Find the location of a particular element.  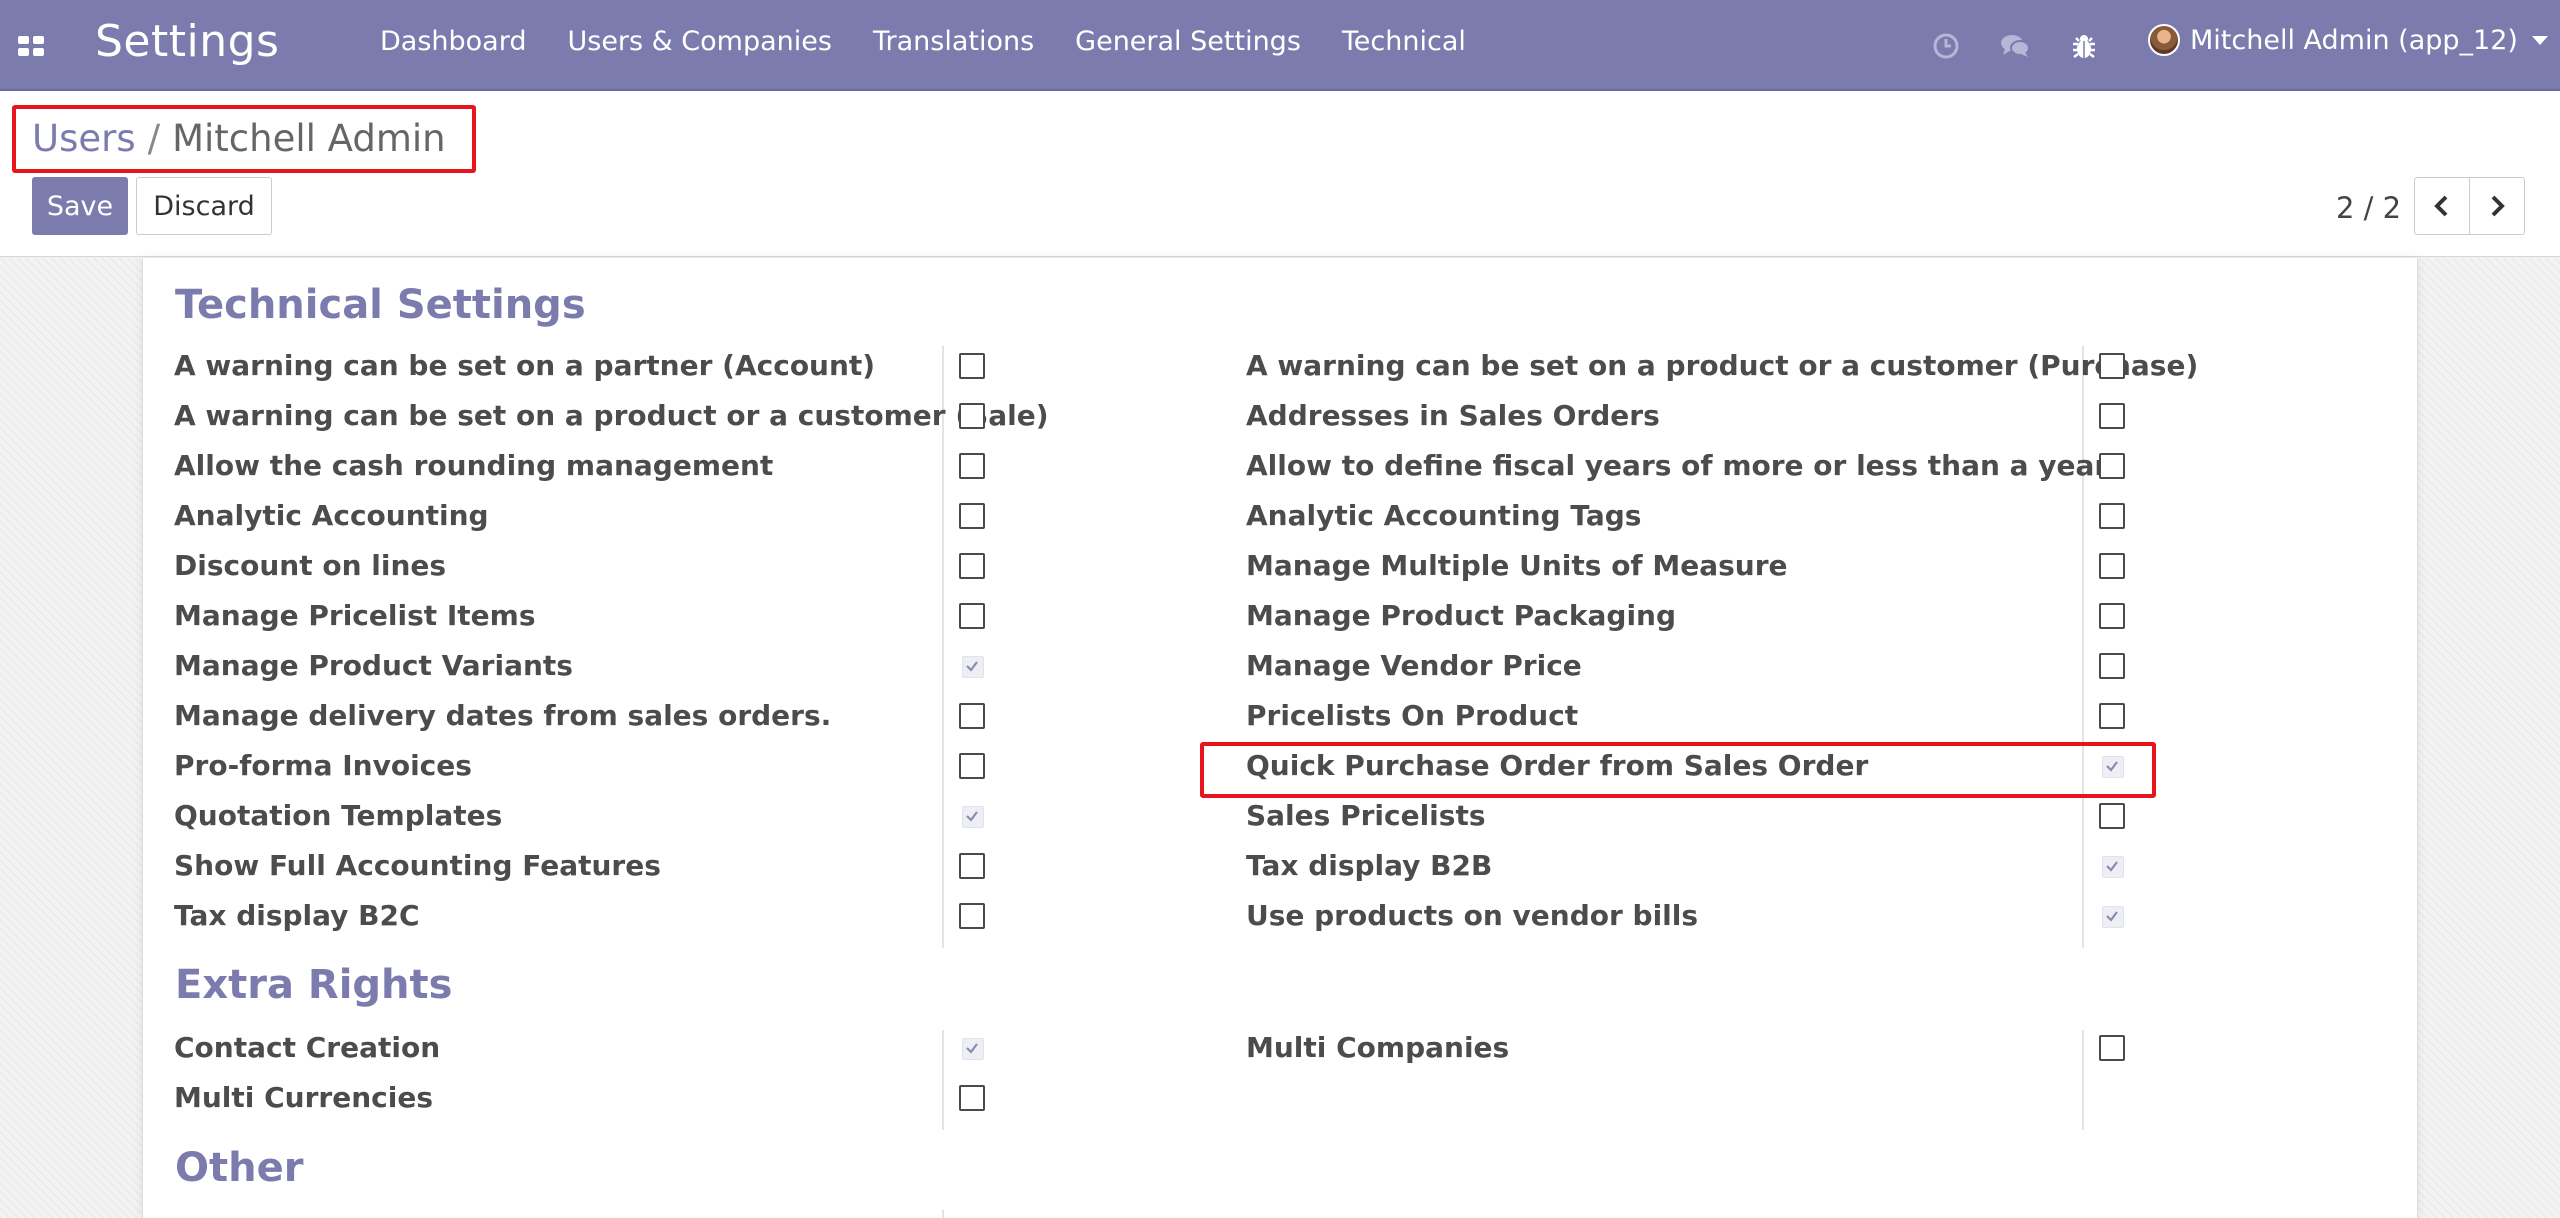

pager-value: 2 / 2 is located at coordinates (2369, 208).